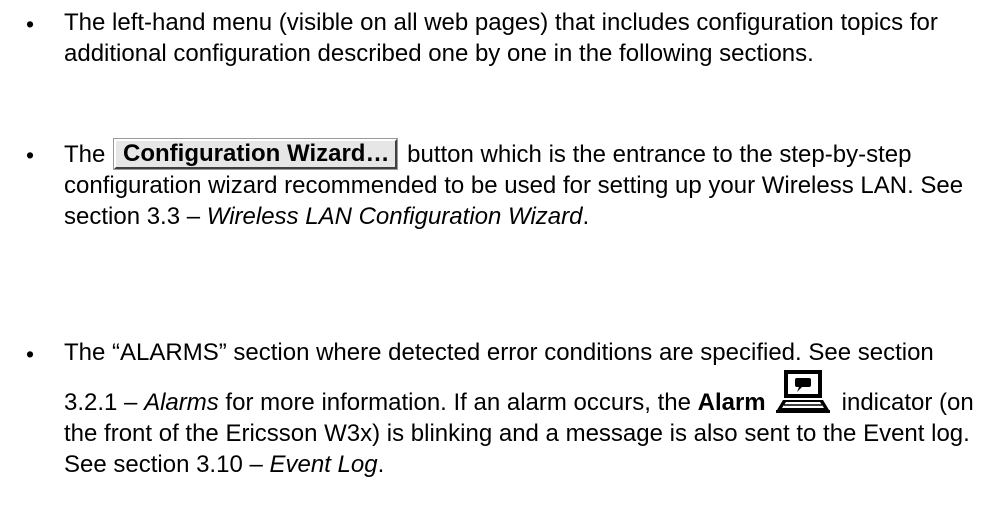 The image size is (1003, 509). Describe the element at coordinates (323, 464) in the screenshot. I see `section-reference: Event Log` at that location.